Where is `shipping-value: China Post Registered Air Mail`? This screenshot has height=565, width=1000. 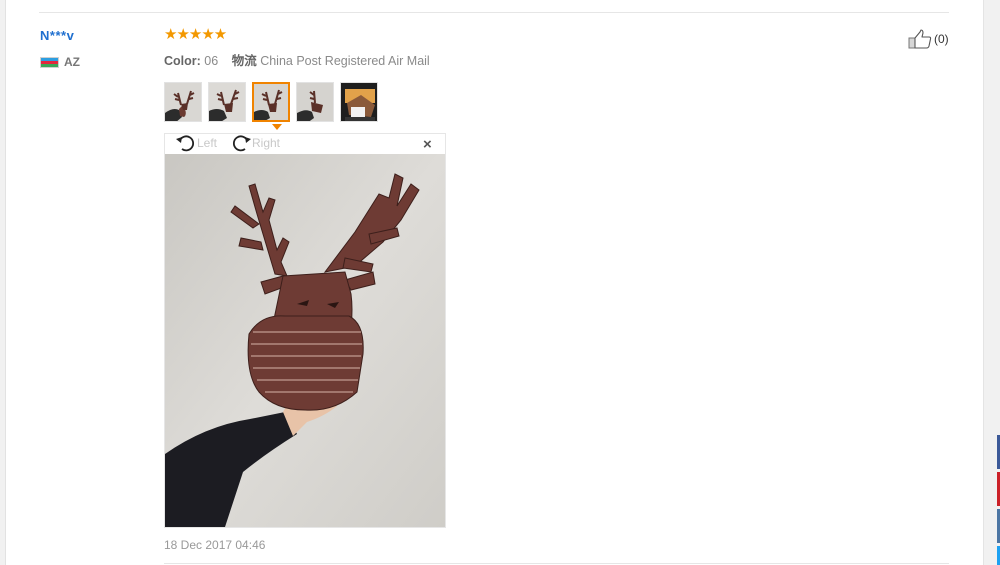 shipping-value: China Post Registered Air Mail is located at coordinates (345, 61).